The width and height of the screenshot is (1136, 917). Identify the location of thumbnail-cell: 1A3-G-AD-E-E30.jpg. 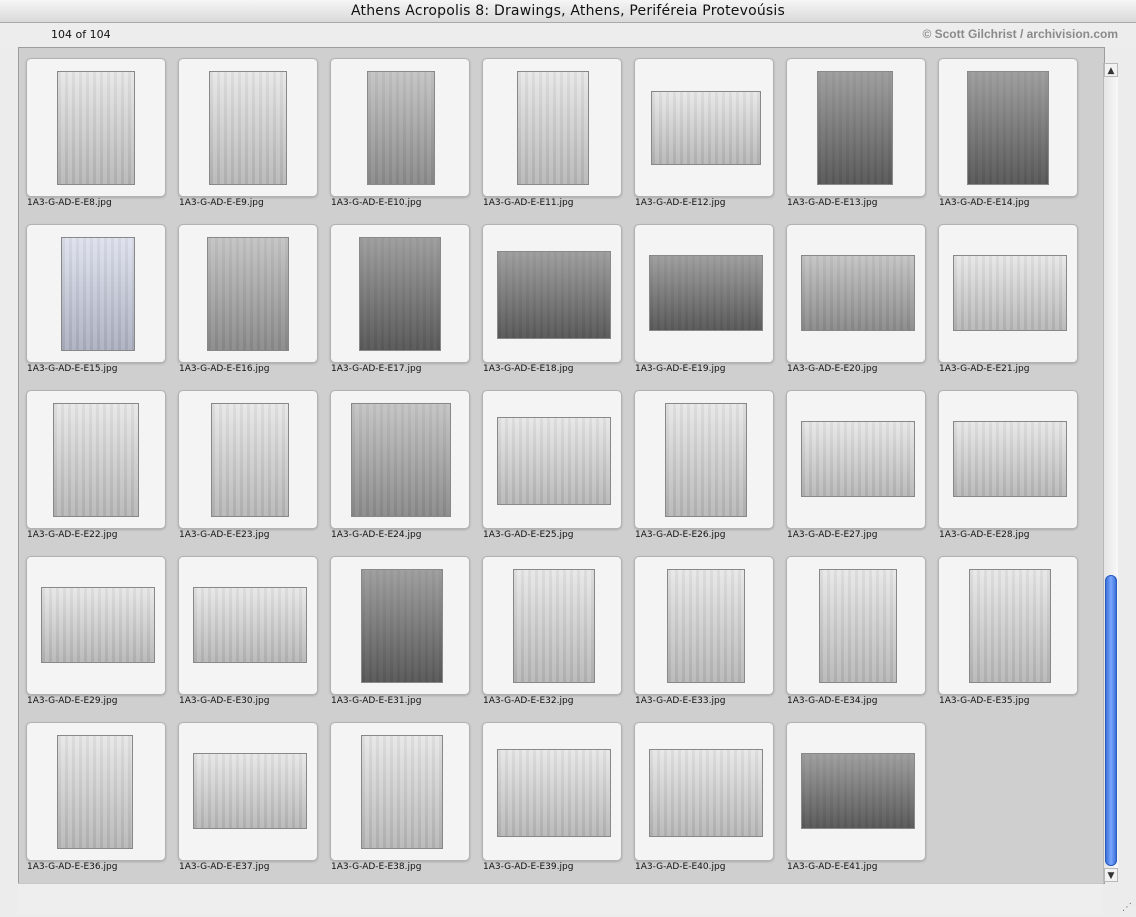
(244, 629).